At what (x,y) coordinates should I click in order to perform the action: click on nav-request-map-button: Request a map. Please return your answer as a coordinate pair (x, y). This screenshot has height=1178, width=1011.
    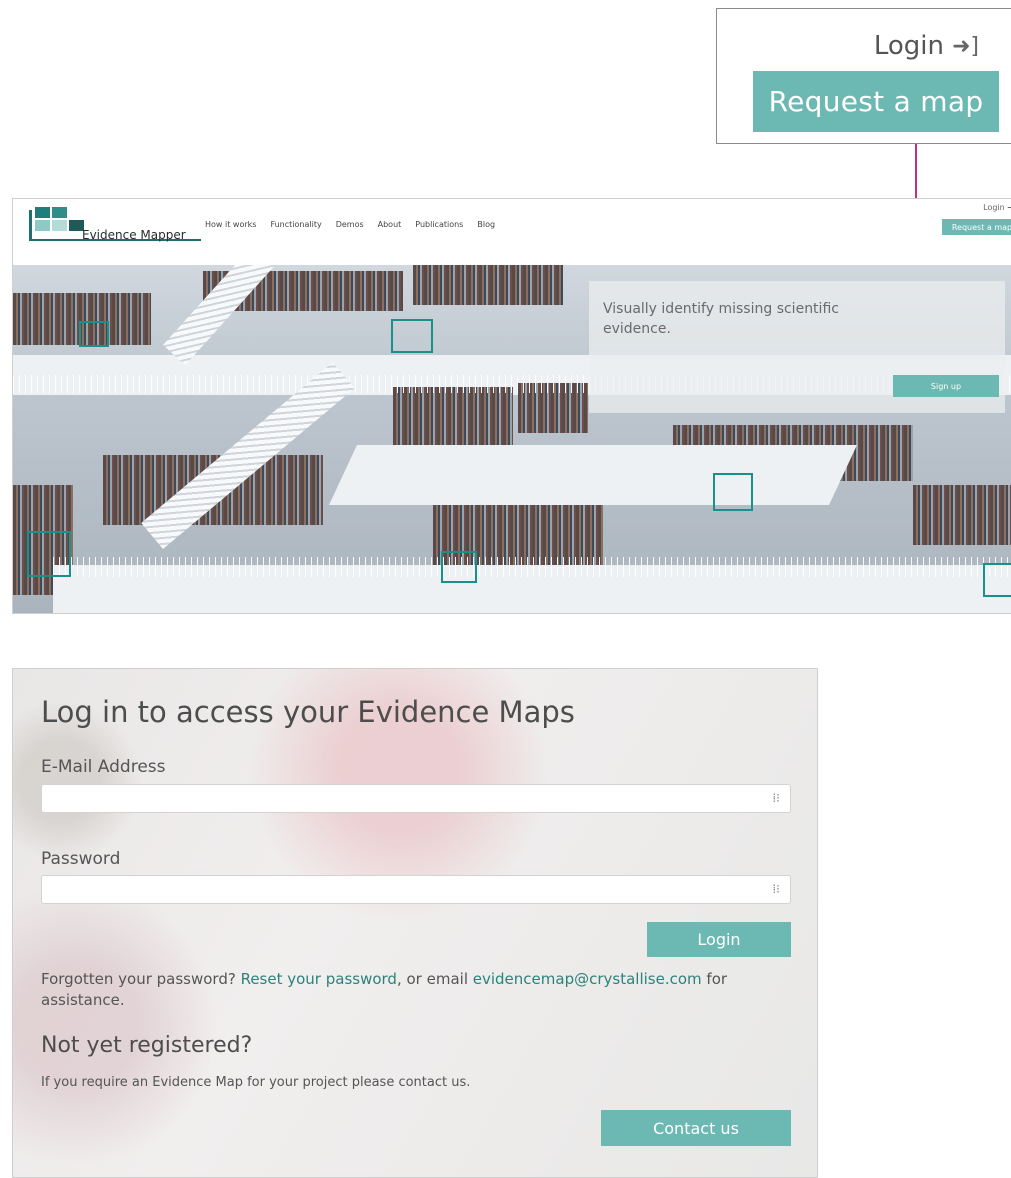
    Looking at the image, I should click on (976, 227).